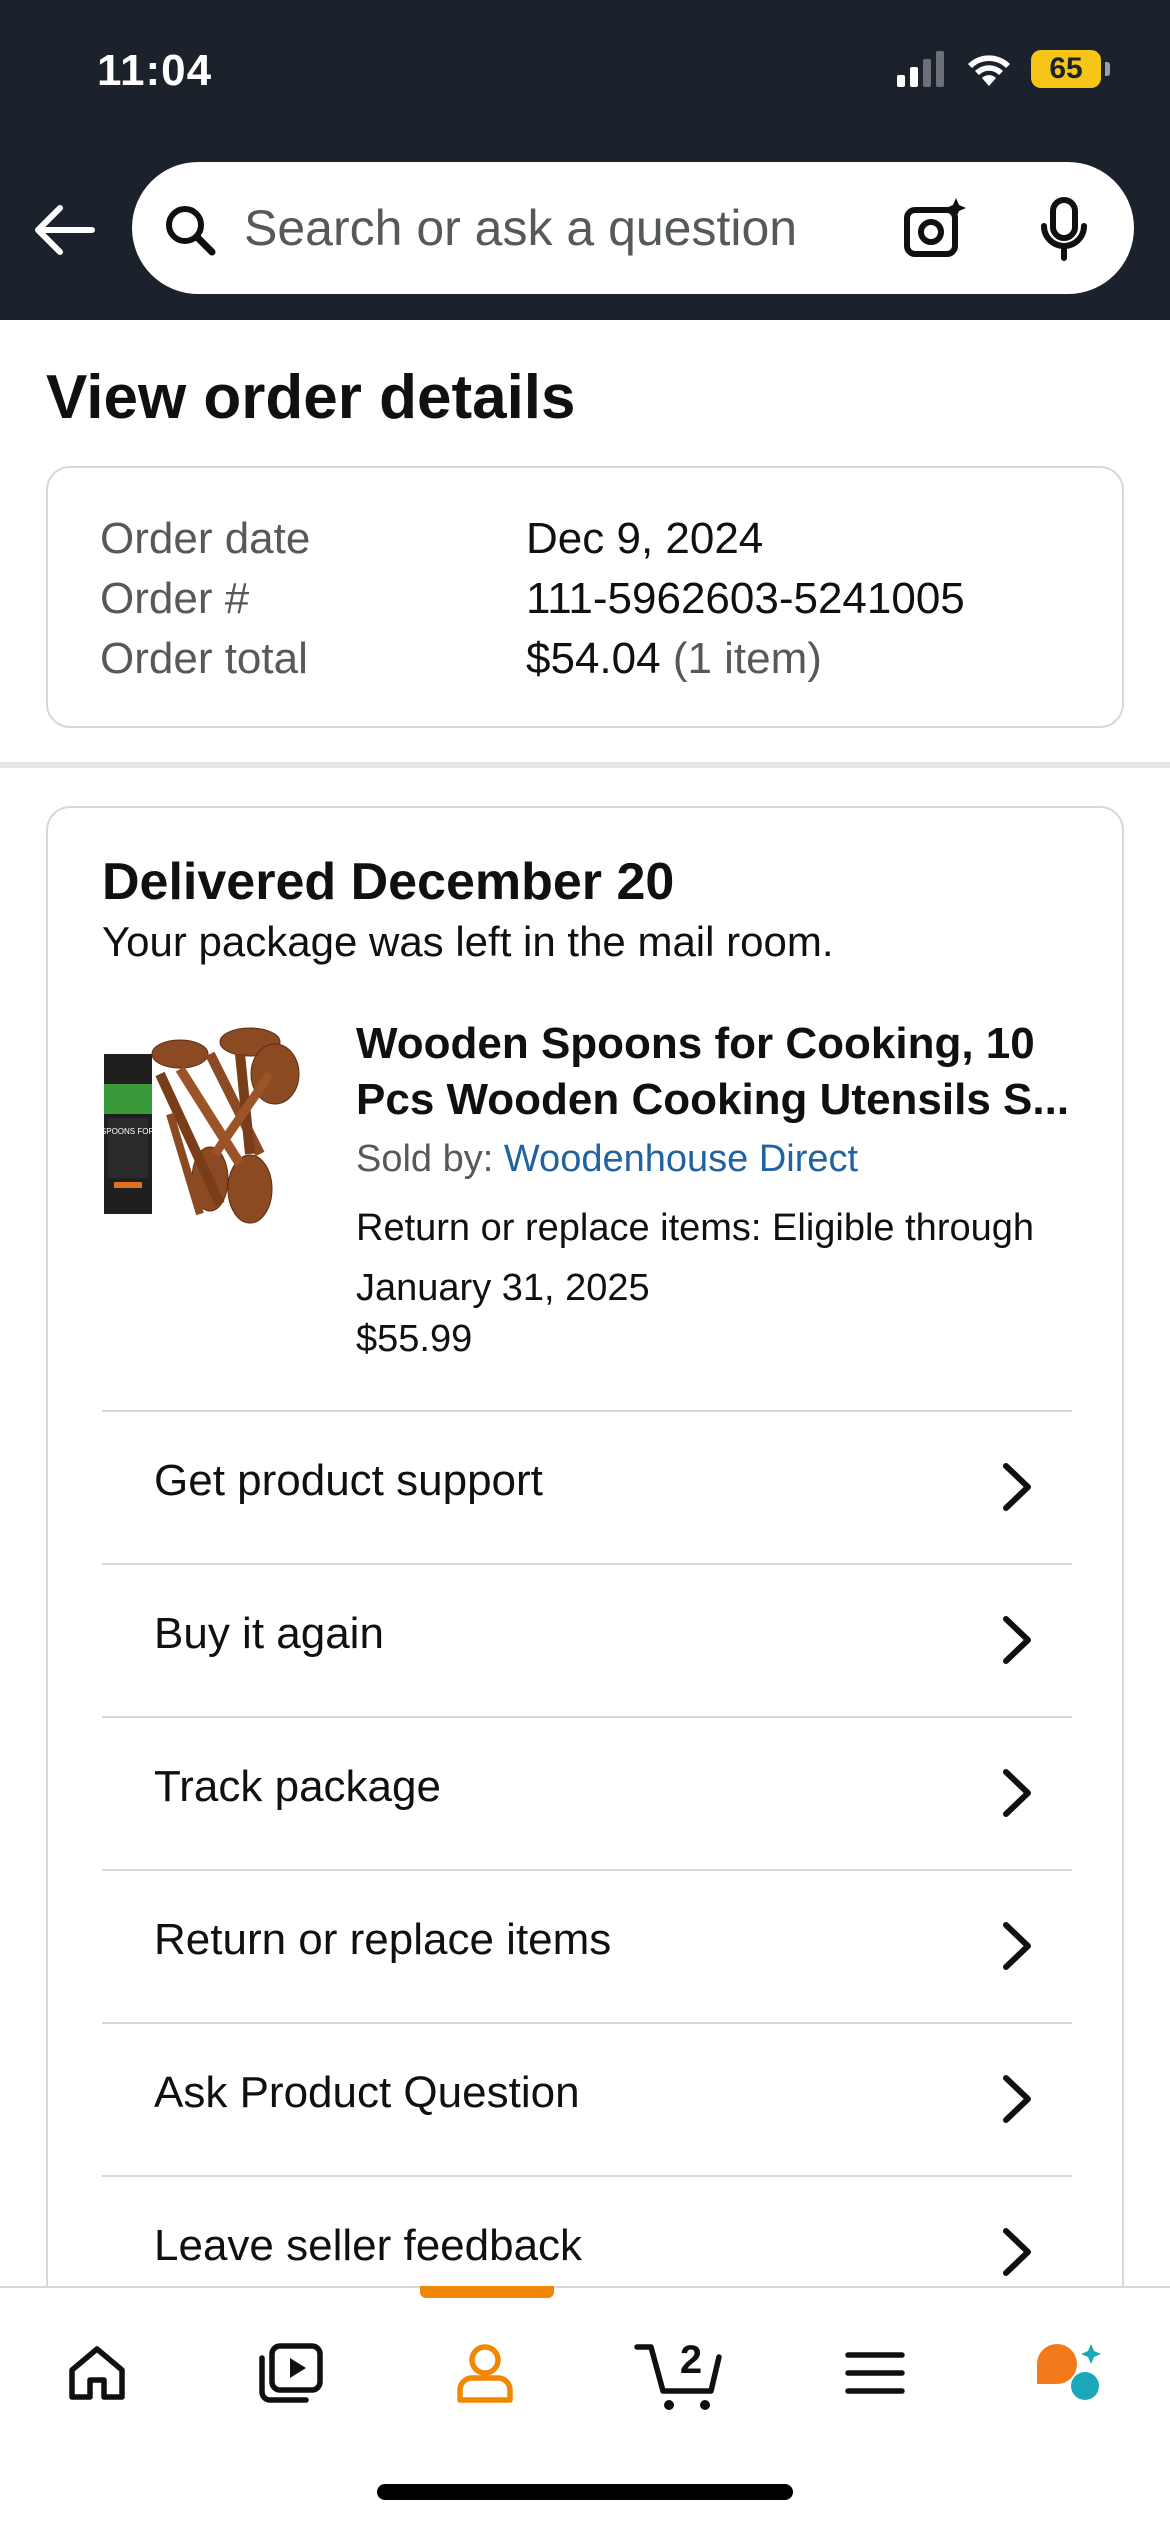 This screenshot has height=2532, width=1170. I want to click on order-number-label: Order #, so click(175, 598).